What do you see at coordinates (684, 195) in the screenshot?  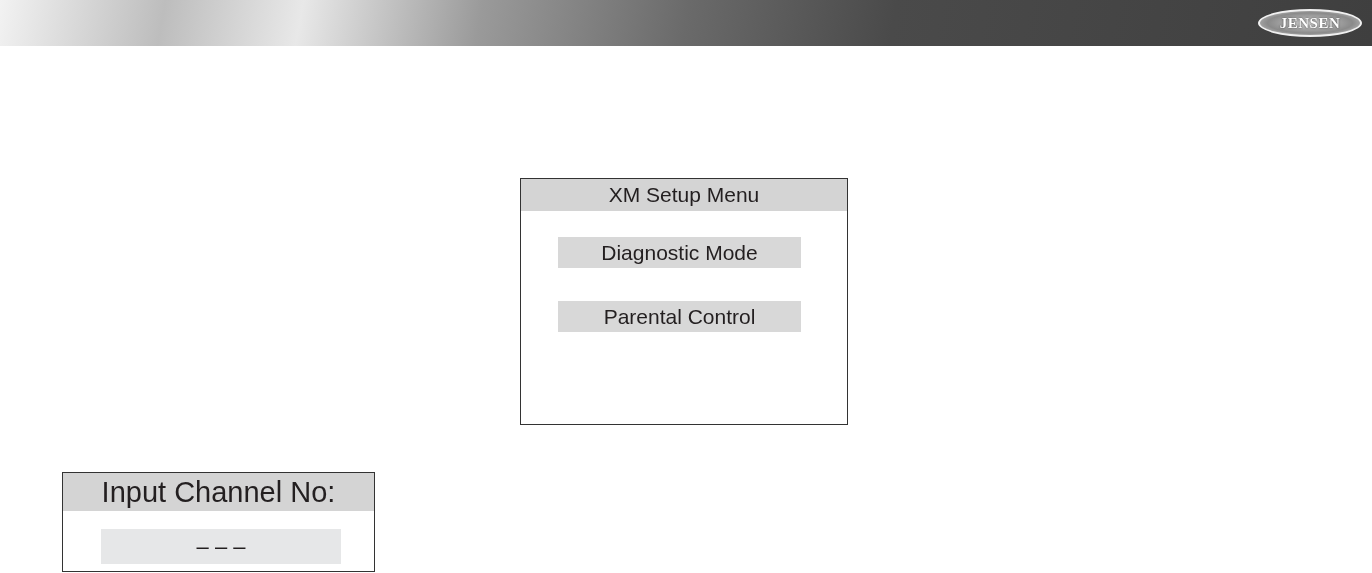 I see `menu-title: XM Setup Menu` at bounding box center [684, 195].